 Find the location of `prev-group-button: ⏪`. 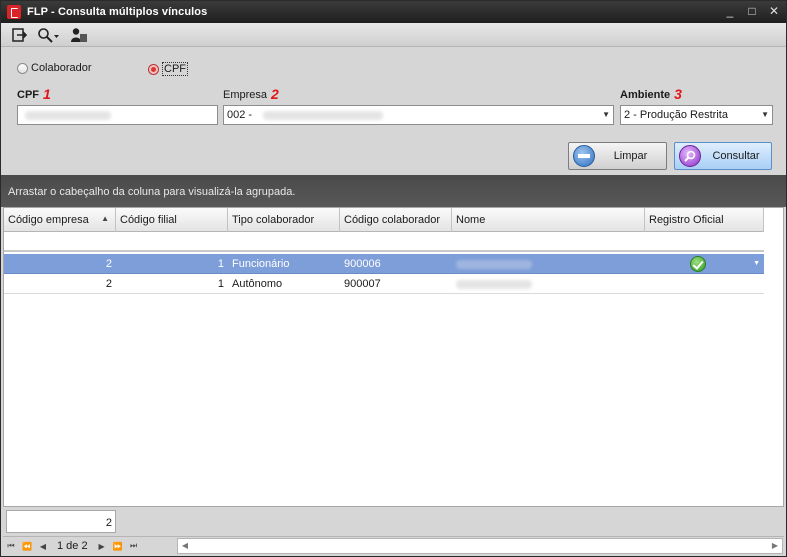

prev-group-button: ⏪ is located at coordinates (27, 546).